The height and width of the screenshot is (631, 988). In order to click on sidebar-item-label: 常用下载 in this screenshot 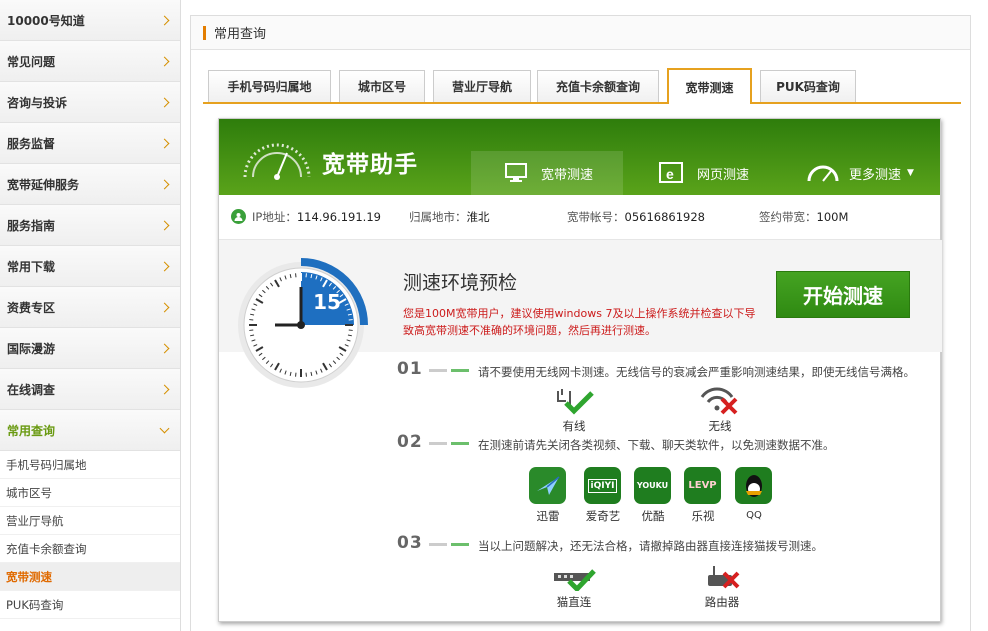, I will do `click(31, 266)`.